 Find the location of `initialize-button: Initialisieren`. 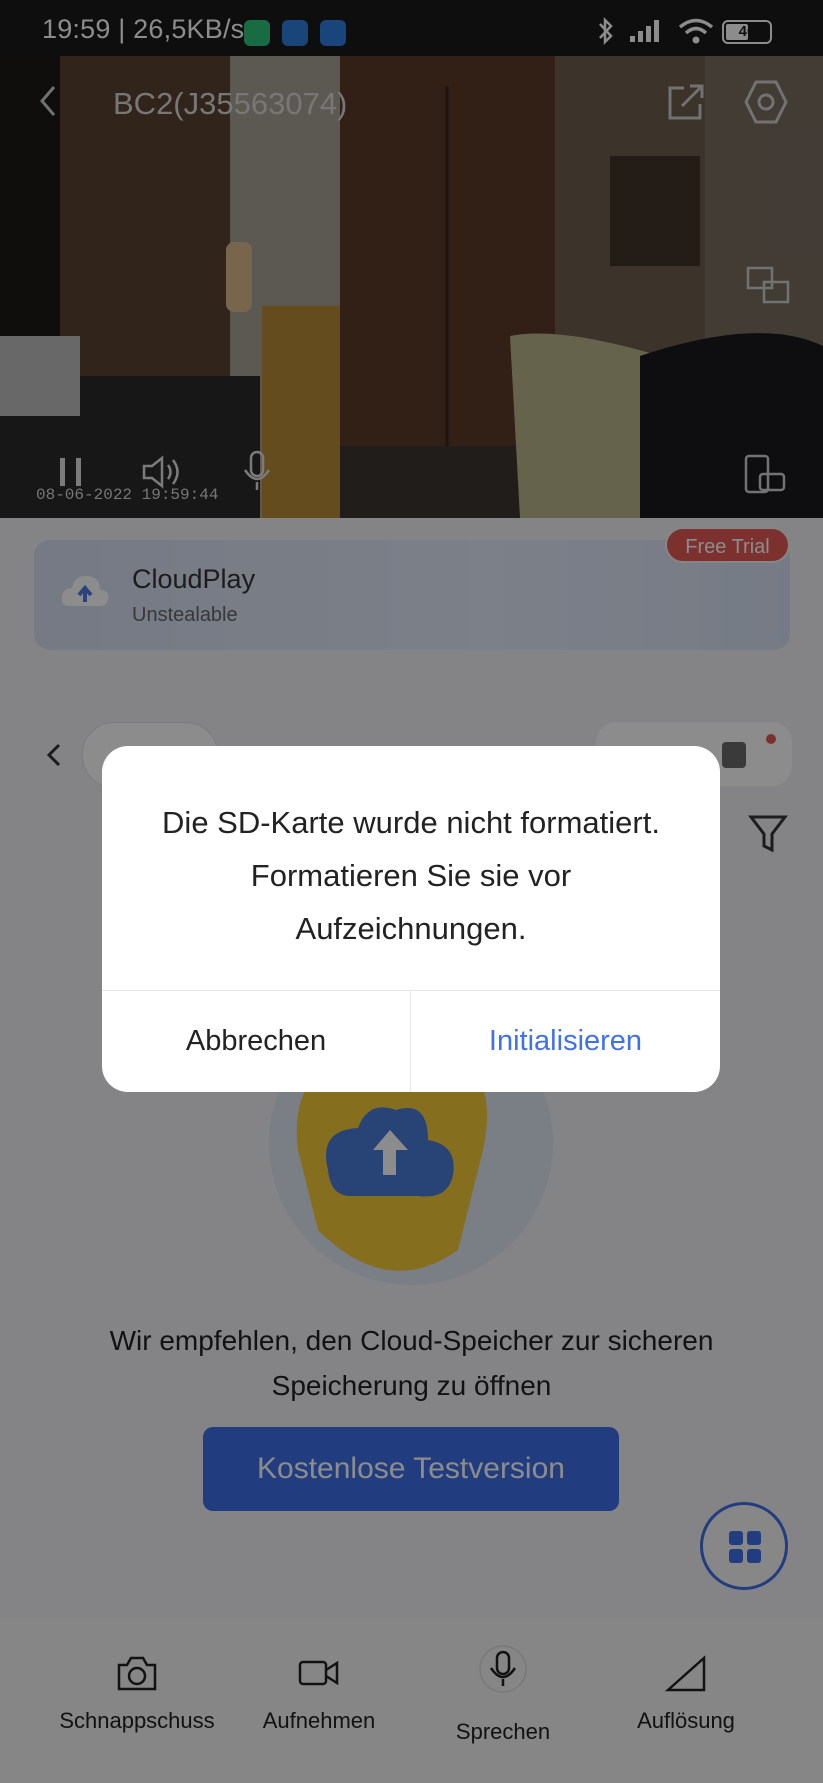

initialize-button: Initialisieren is located at coordinates (565, 1041).